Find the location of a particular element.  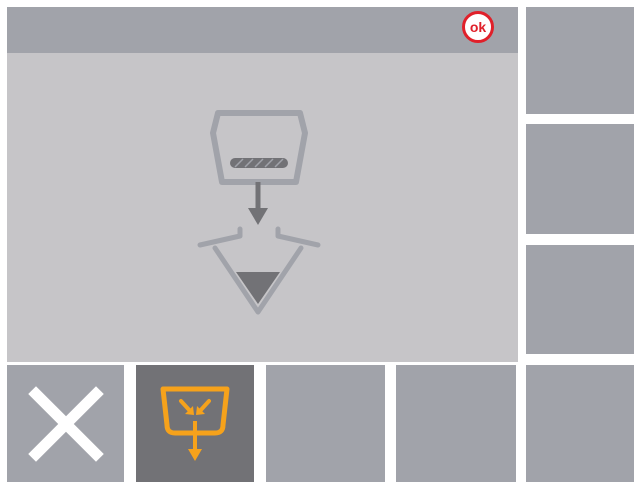

fill-portafilter-to-grinder-icon is located at coordinates (259, 212).